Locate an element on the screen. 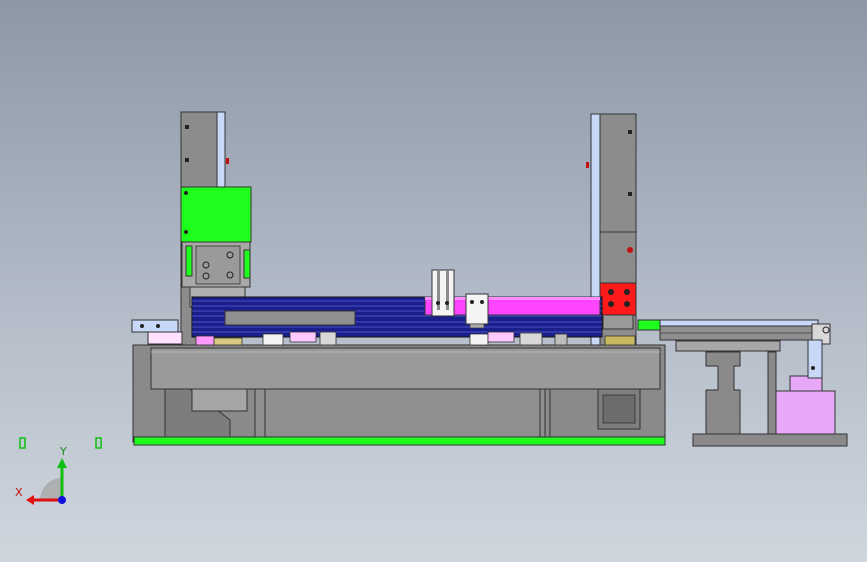  coordinate-triad: Y X is located at coordinates (41, 475).